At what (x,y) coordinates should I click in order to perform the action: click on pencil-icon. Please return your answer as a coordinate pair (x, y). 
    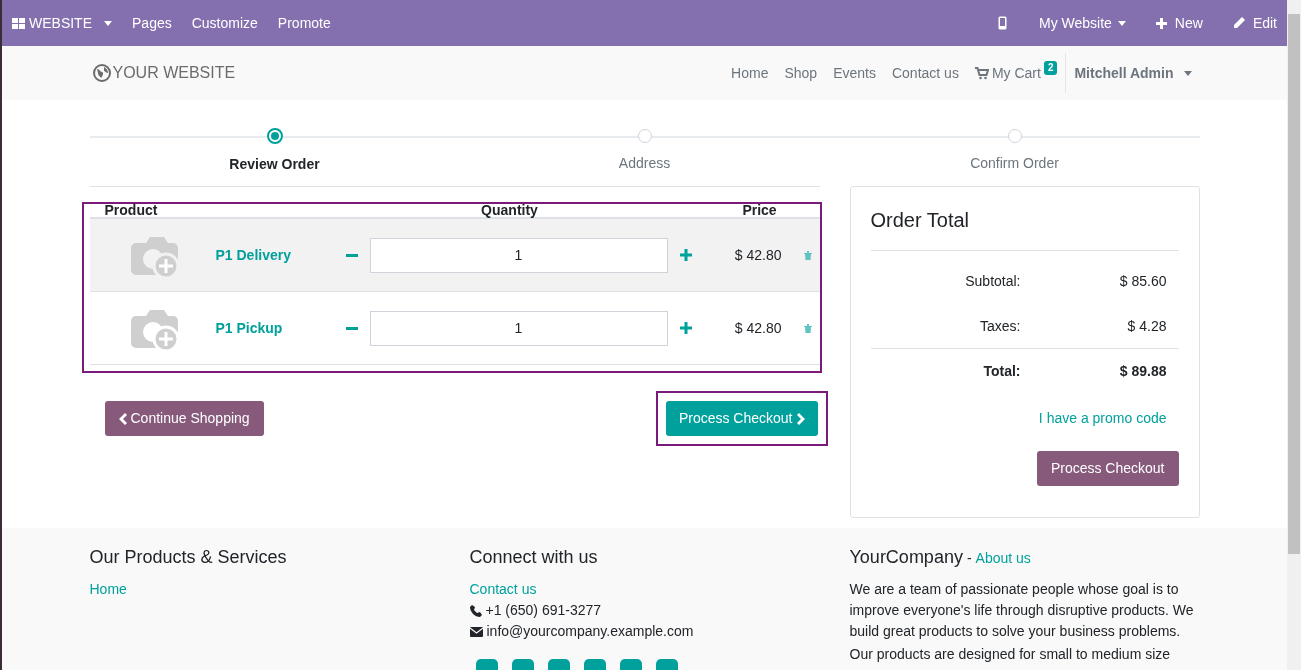
    Looking at the image, I should click on (1238, 23).